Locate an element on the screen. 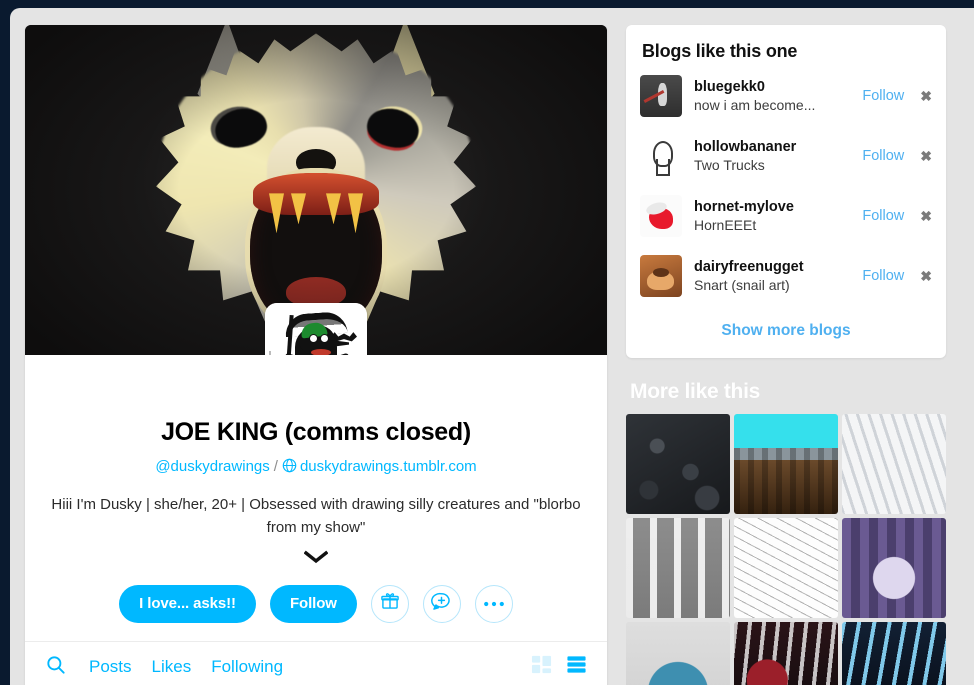 The image size is (974, 685). reaper-eye-left is located at coordinates (313, 338).